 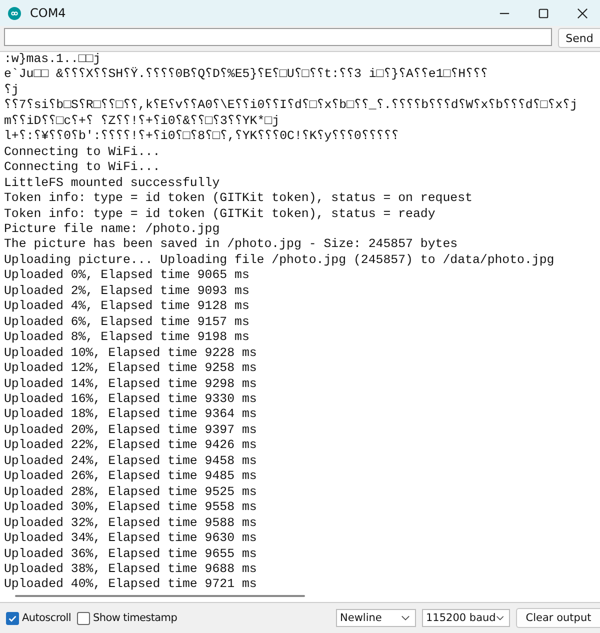 I want to click on checkbox-label: Autoscroll, so click(x=46, y=618).